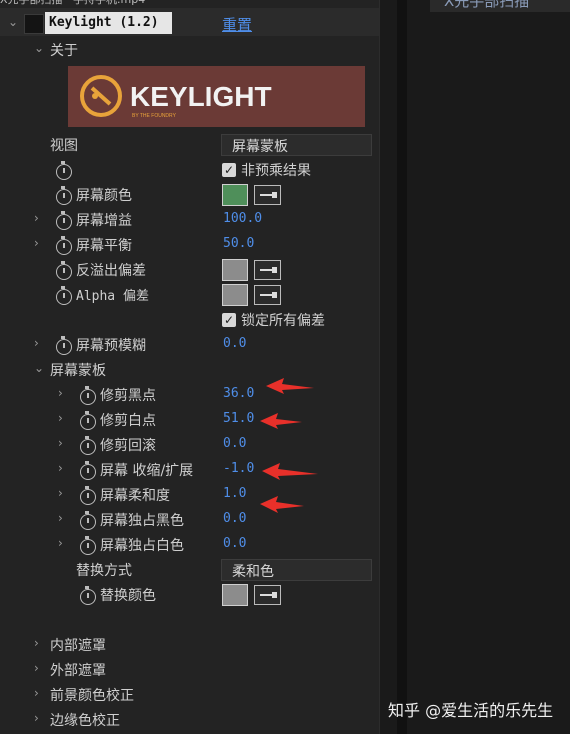 The width and height of the screenshot is (570, 734). Describe the element at coordinates (402, 367) in the screenshot. I see `panel-divider` at that location.